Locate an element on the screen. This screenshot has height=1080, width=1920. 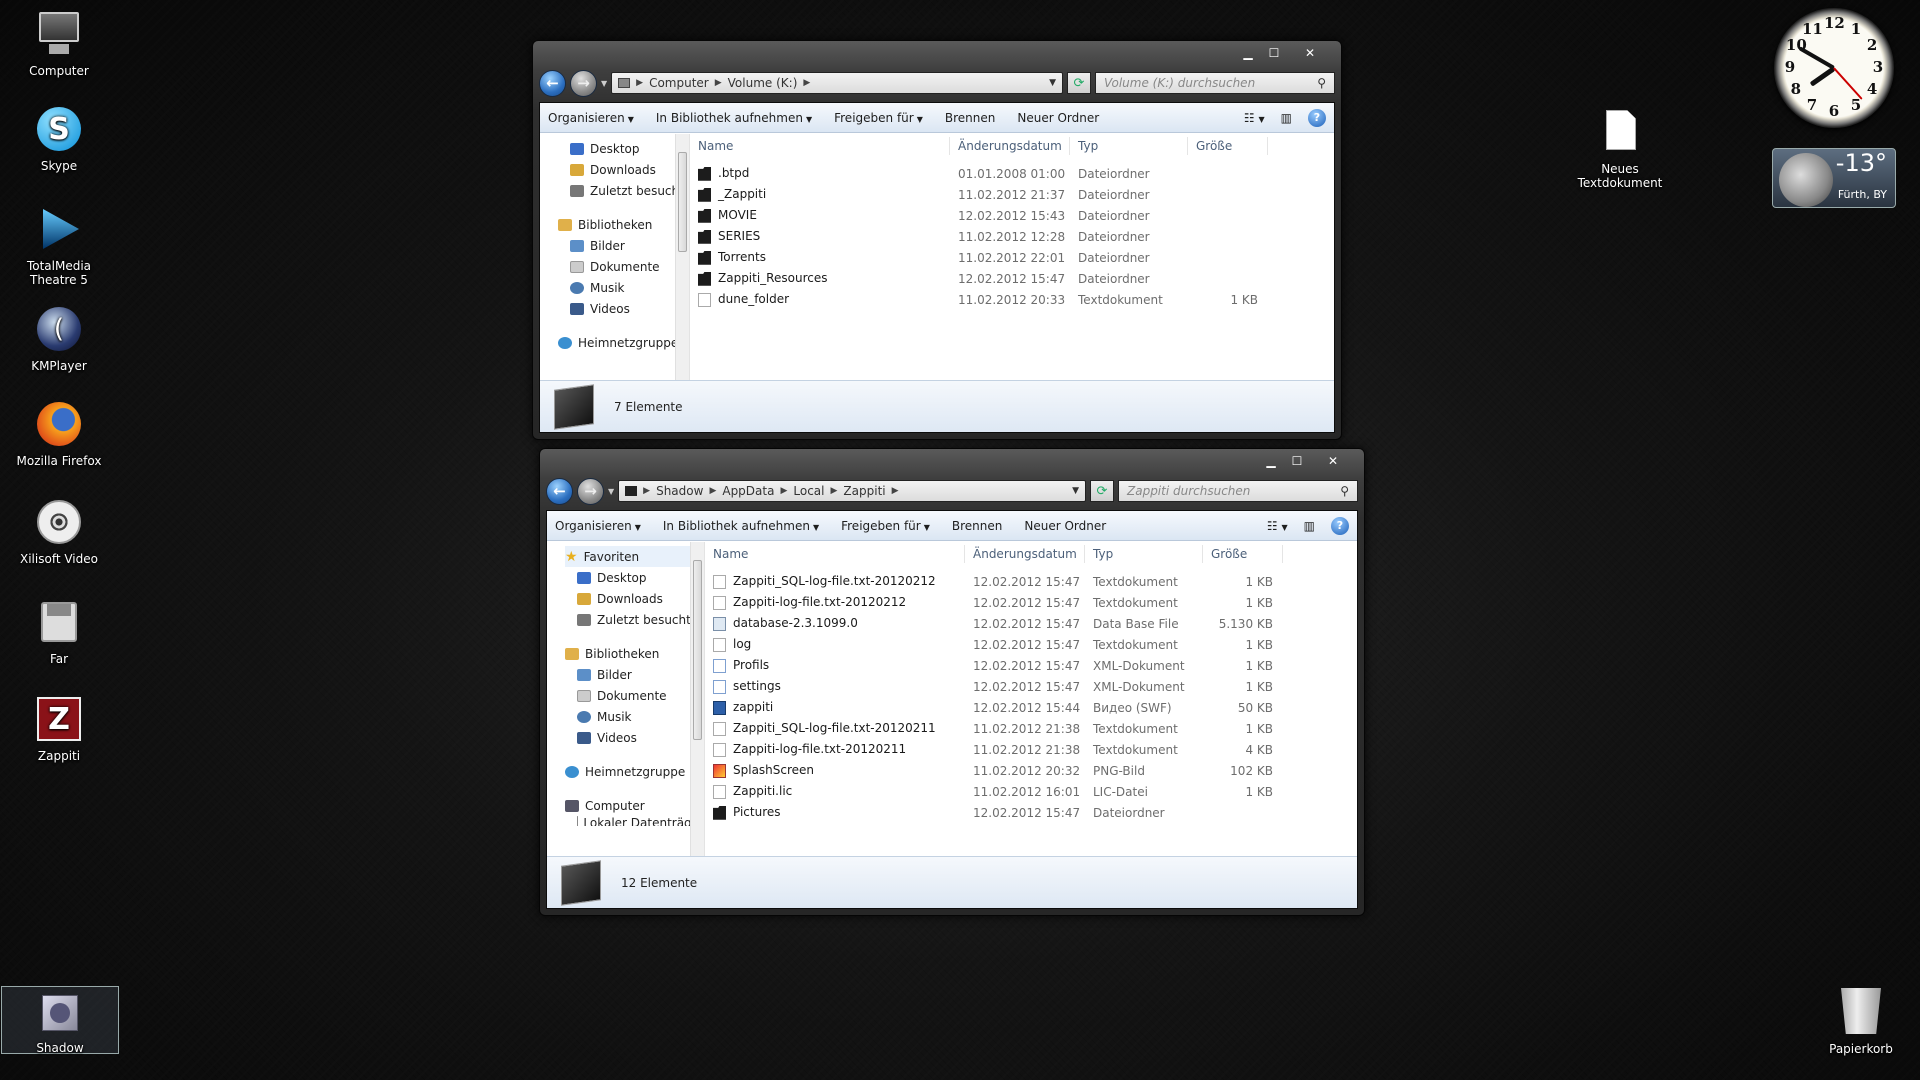
file-row: SERIES 11.02.2012 12:28 Dateiordner is located at coordinates (1012, 236).